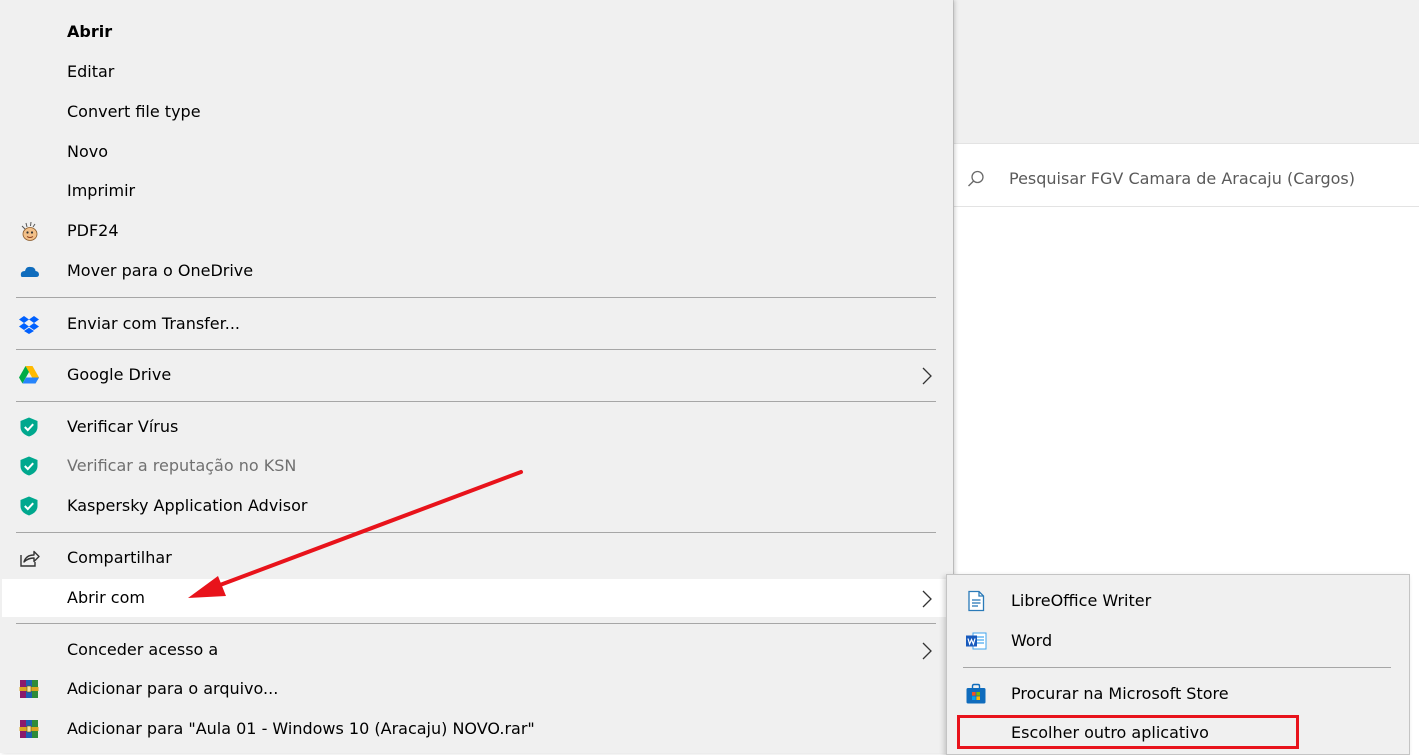  I want to click on menu-item-label: Novo, so click(88, 151).